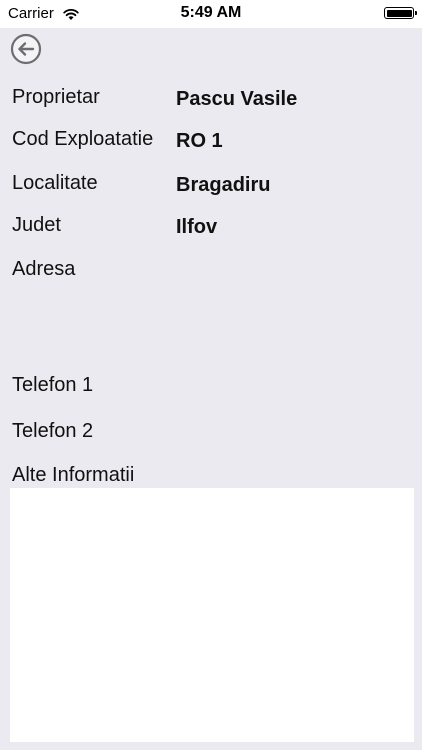 The height and width of the screenshot is (750, 422). I want to click on localitate-value: Bragadiru, so click(223, 185).